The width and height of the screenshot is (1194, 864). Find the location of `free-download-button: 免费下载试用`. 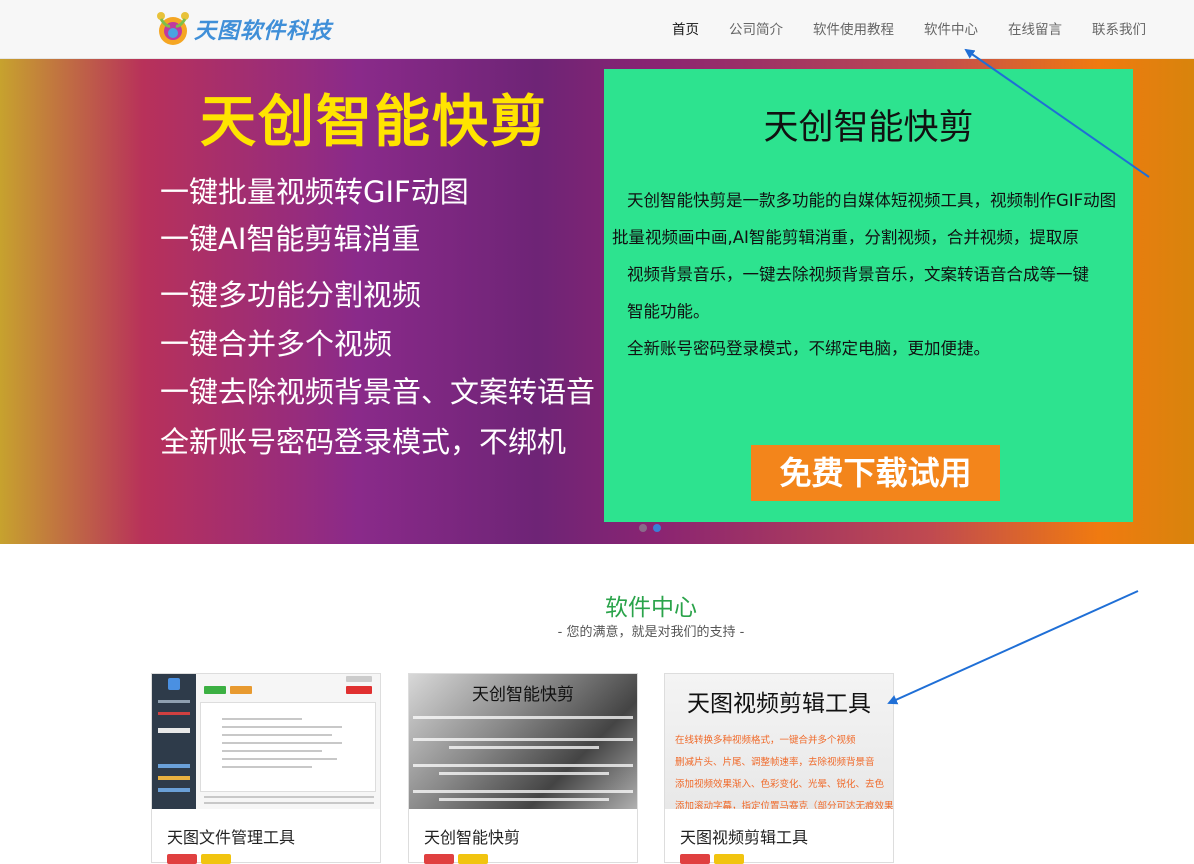

free-download-button: 免费下载试用 is located at coordinates (875, 473).